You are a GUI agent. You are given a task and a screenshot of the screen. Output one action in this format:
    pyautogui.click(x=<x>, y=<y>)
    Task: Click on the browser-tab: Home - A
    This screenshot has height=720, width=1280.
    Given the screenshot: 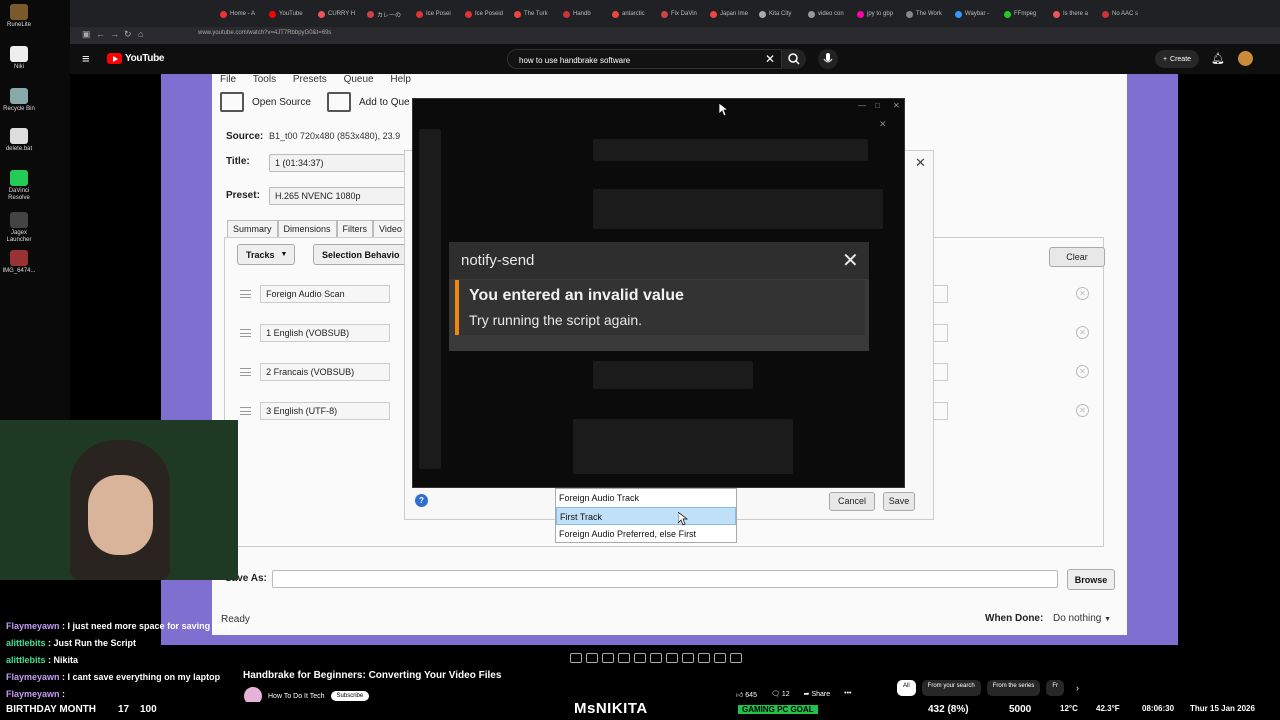 What is the action you would take?
    pyautogui.click(x=243, y=14)
    